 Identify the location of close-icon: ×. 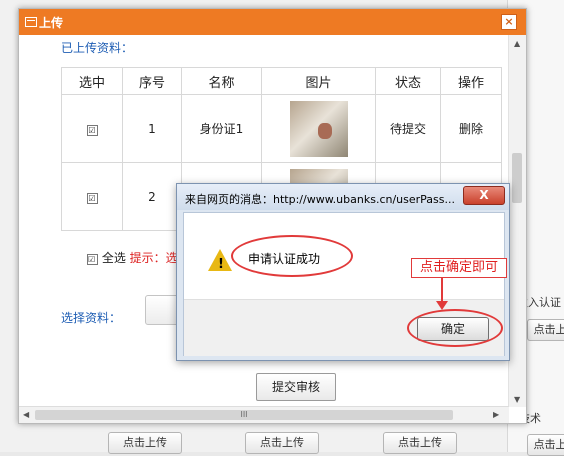
(509, 22).